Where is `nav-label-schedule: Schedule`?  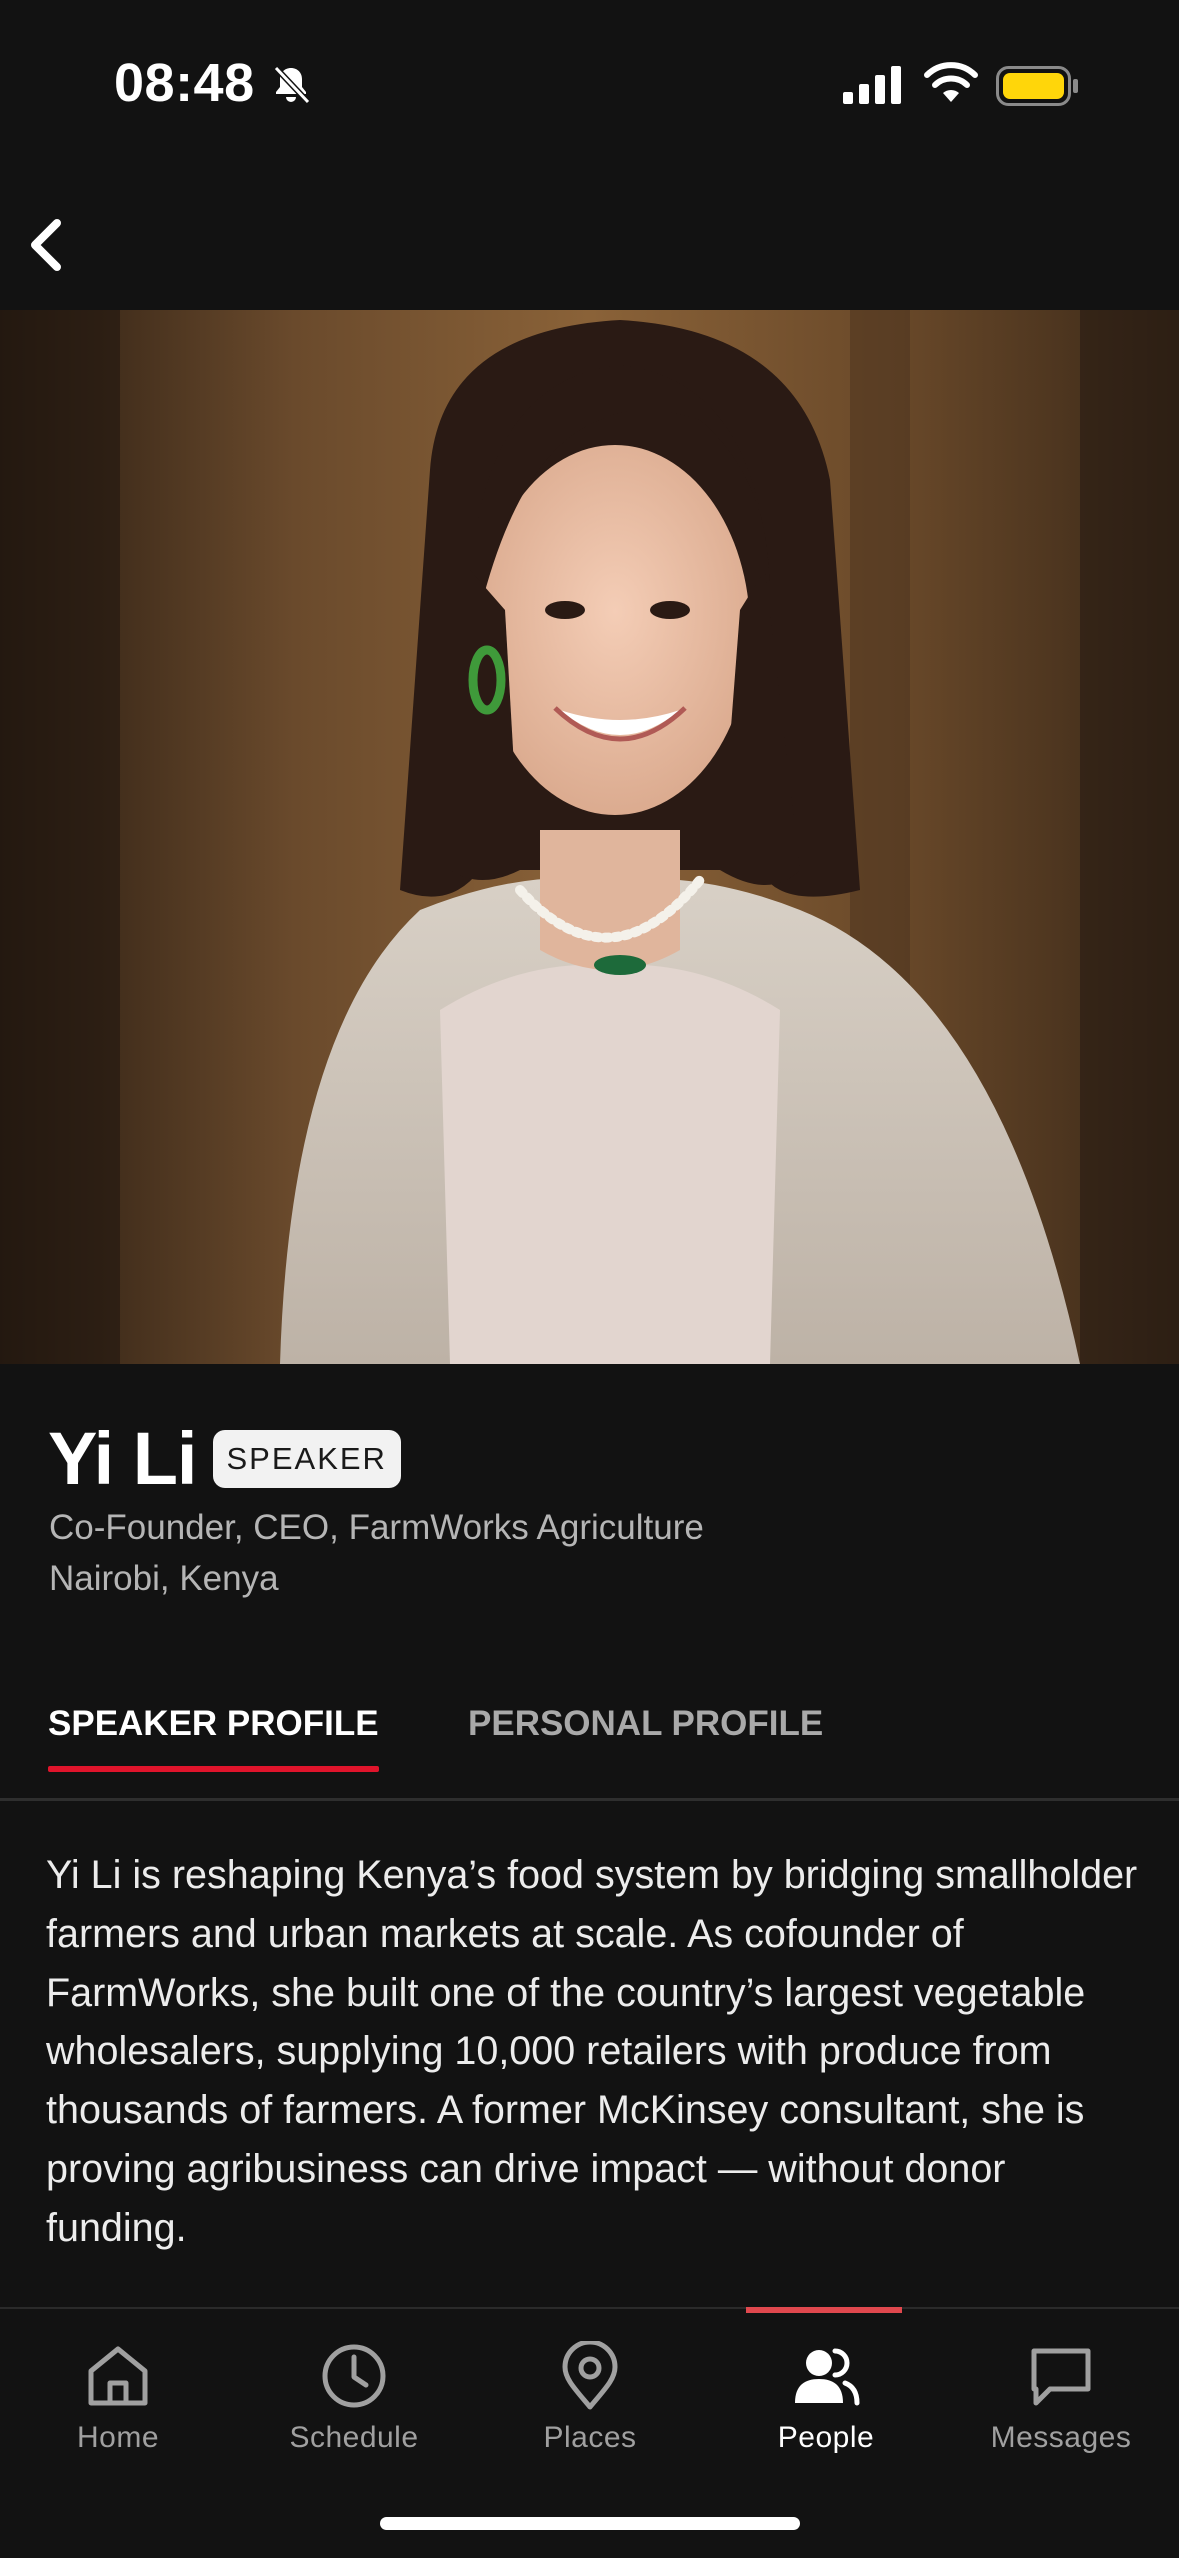 nav-label-schedule: Schedule is located at coordinates (354, 2437).